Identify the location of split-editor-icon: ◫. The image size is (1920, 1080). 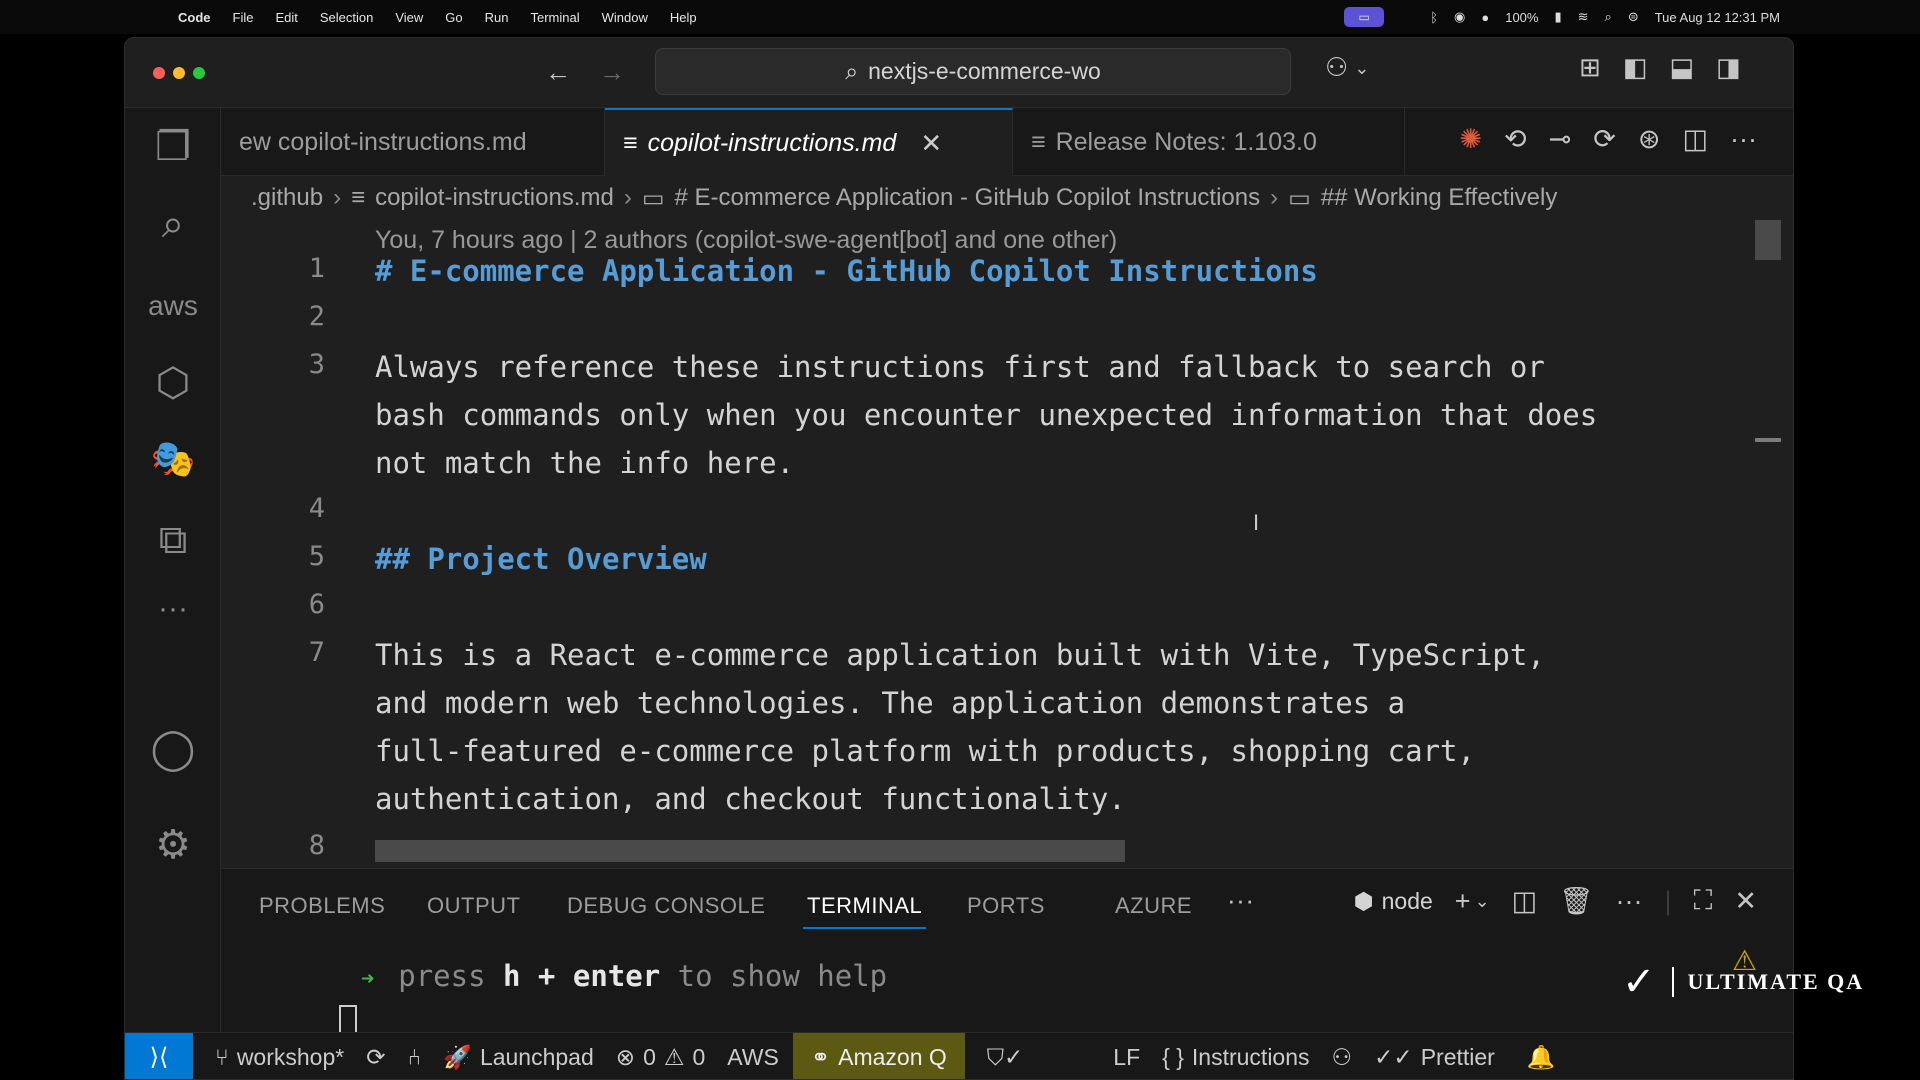
(1696, 139).